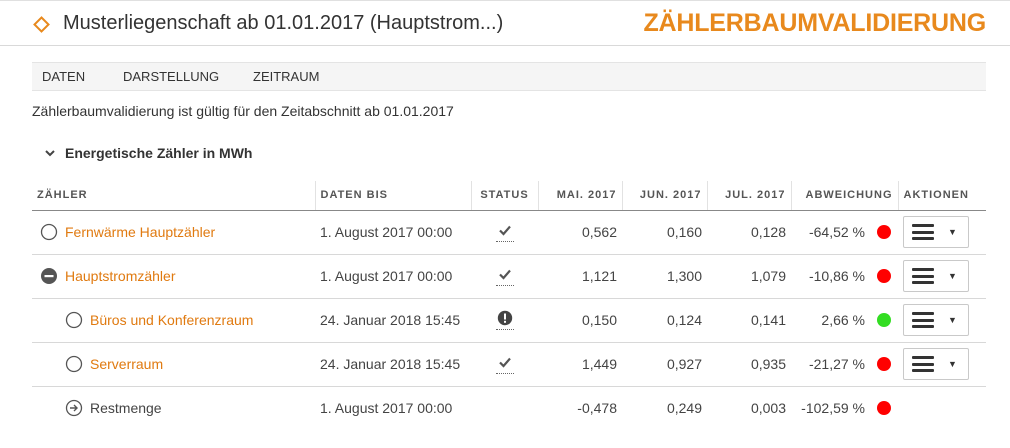  I want to click on meter-name: Hauptstromzähler, so click(120, 276).